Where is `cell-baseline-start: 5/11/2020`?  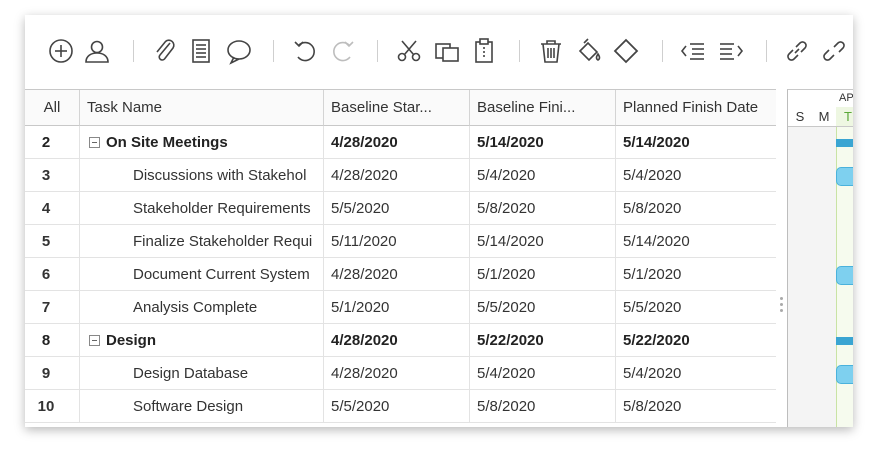
cell-baseline-start: 5/11/2020 is located at coordinates (397, 241).